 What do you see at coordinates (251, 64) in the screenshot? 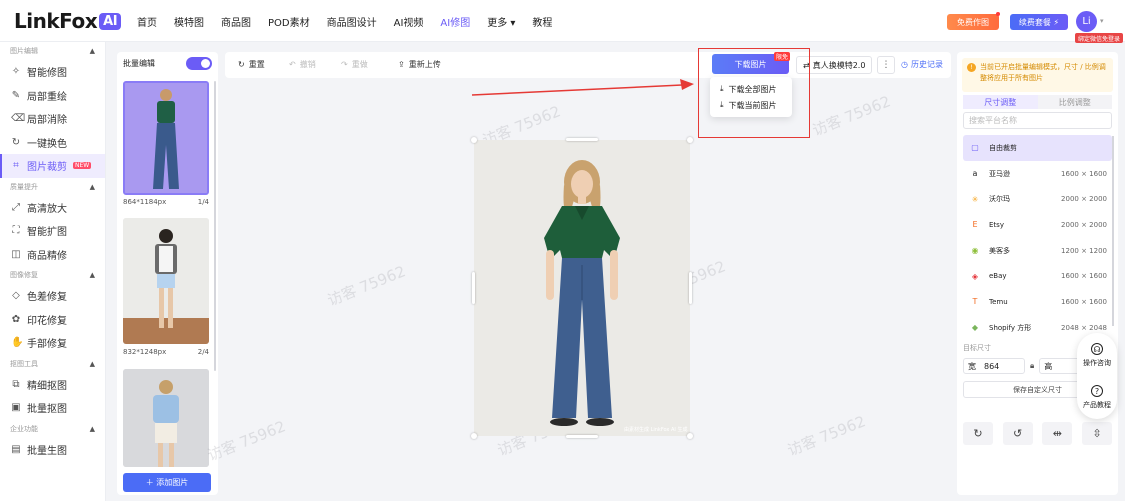
I see `reset-button: ↻ 重置` at bounding box center [251, 64].